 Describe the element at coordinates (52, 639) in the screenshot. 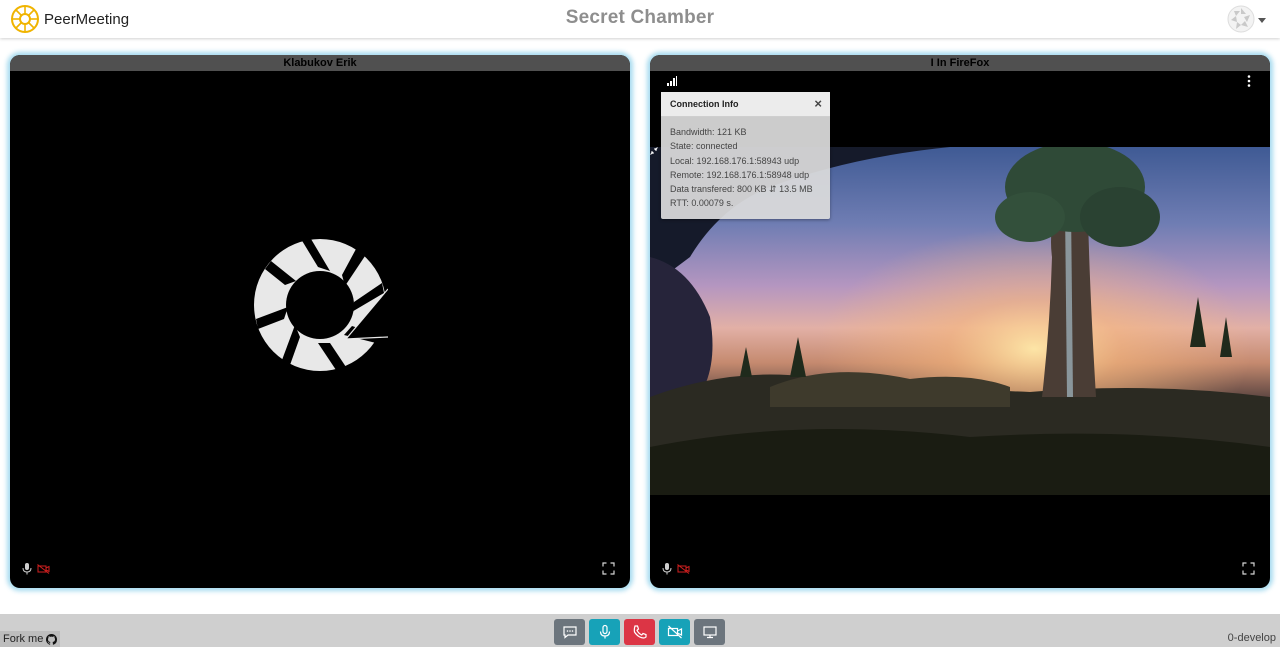

I see `github-icon` at that location.